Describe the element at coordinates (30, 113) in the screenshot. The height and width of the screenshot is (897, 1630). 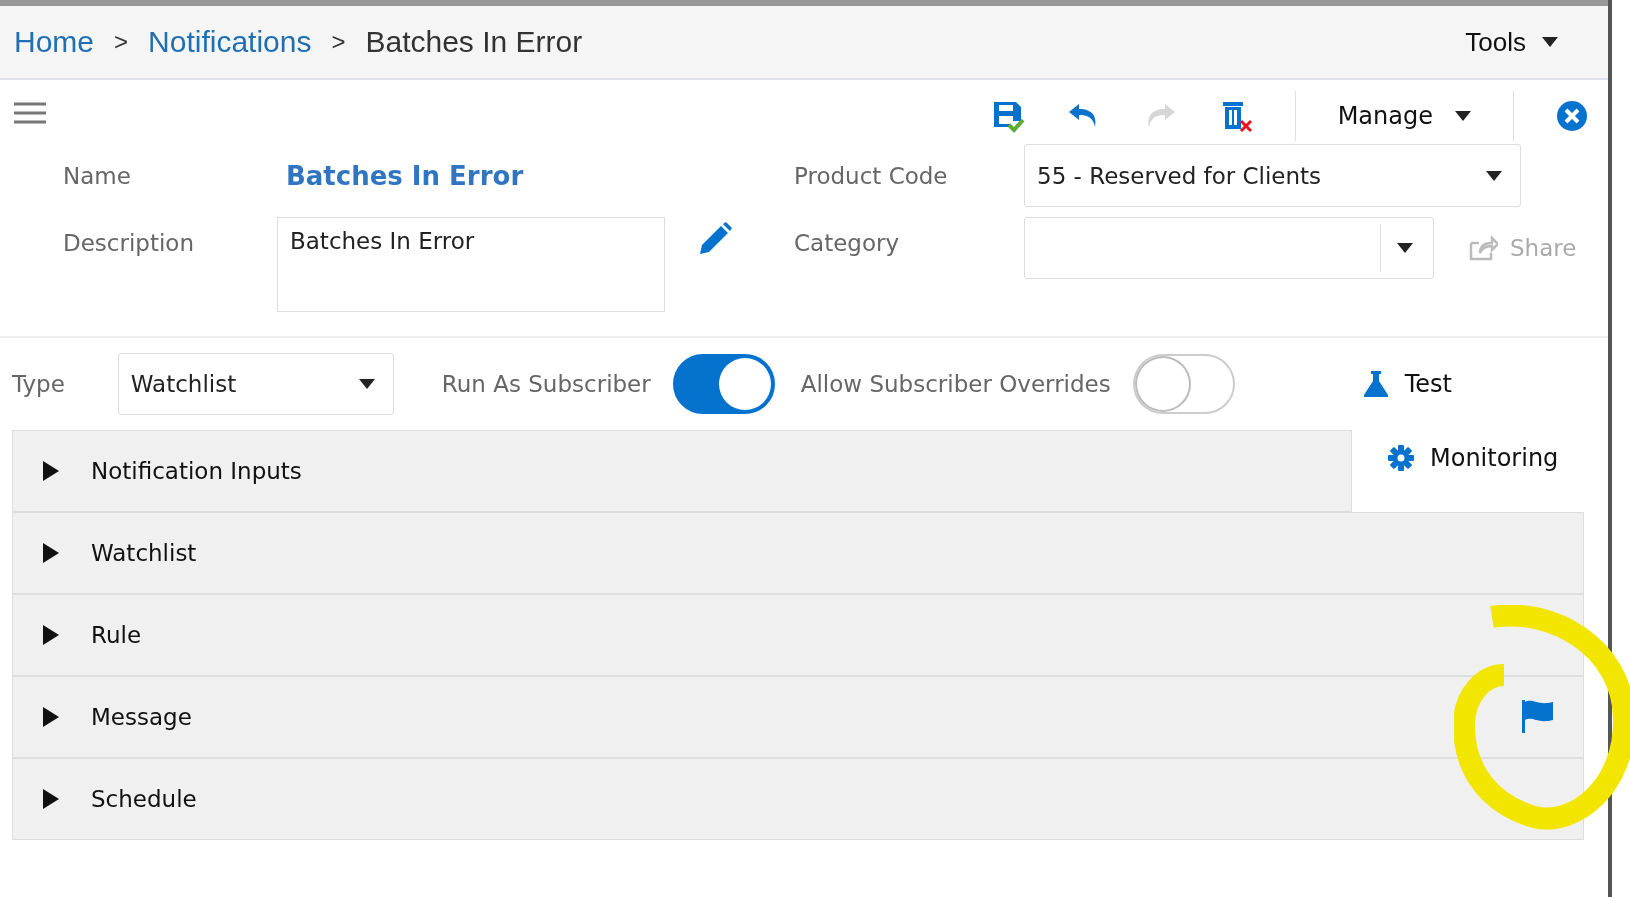
I see `menu-icon` at that location.